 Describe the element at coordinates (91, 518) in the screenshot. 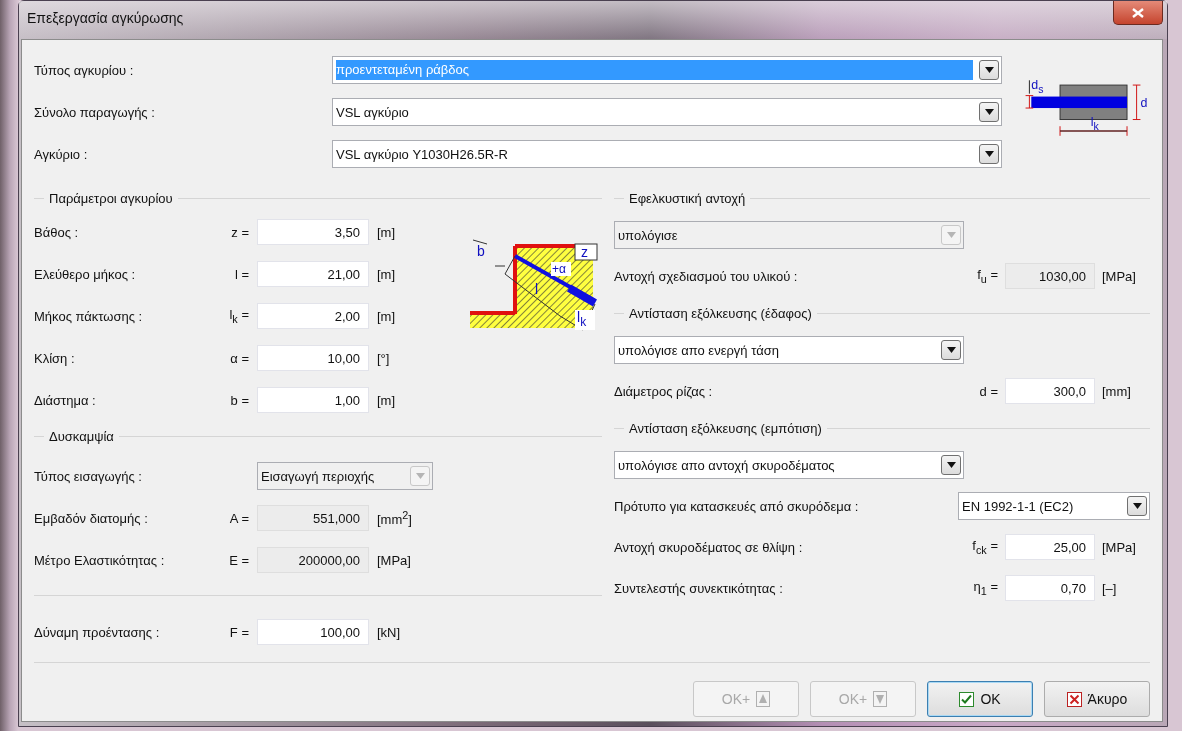

I see `field-label: Εμβαδόν διατομής :` at that location.